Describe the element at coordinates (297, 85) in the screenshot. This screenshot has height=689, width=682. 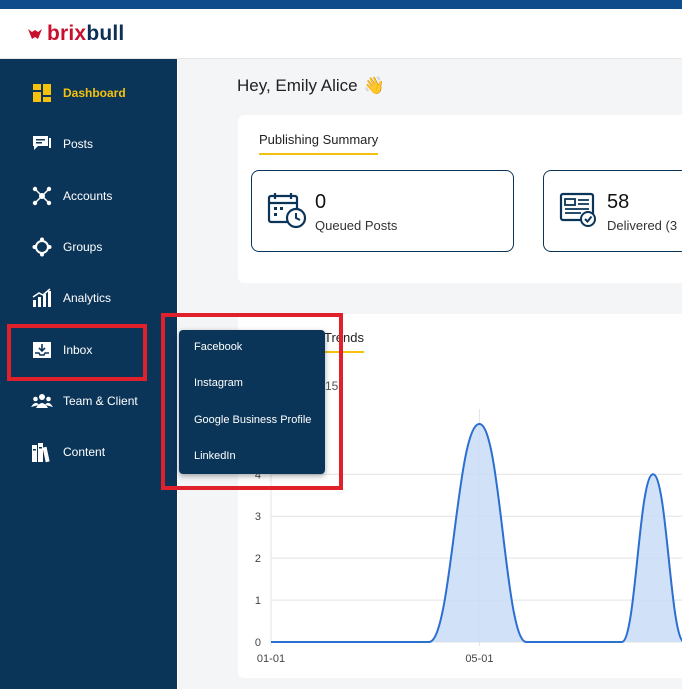
I see `greeting-text: Hey, Emily Alice` at that location.